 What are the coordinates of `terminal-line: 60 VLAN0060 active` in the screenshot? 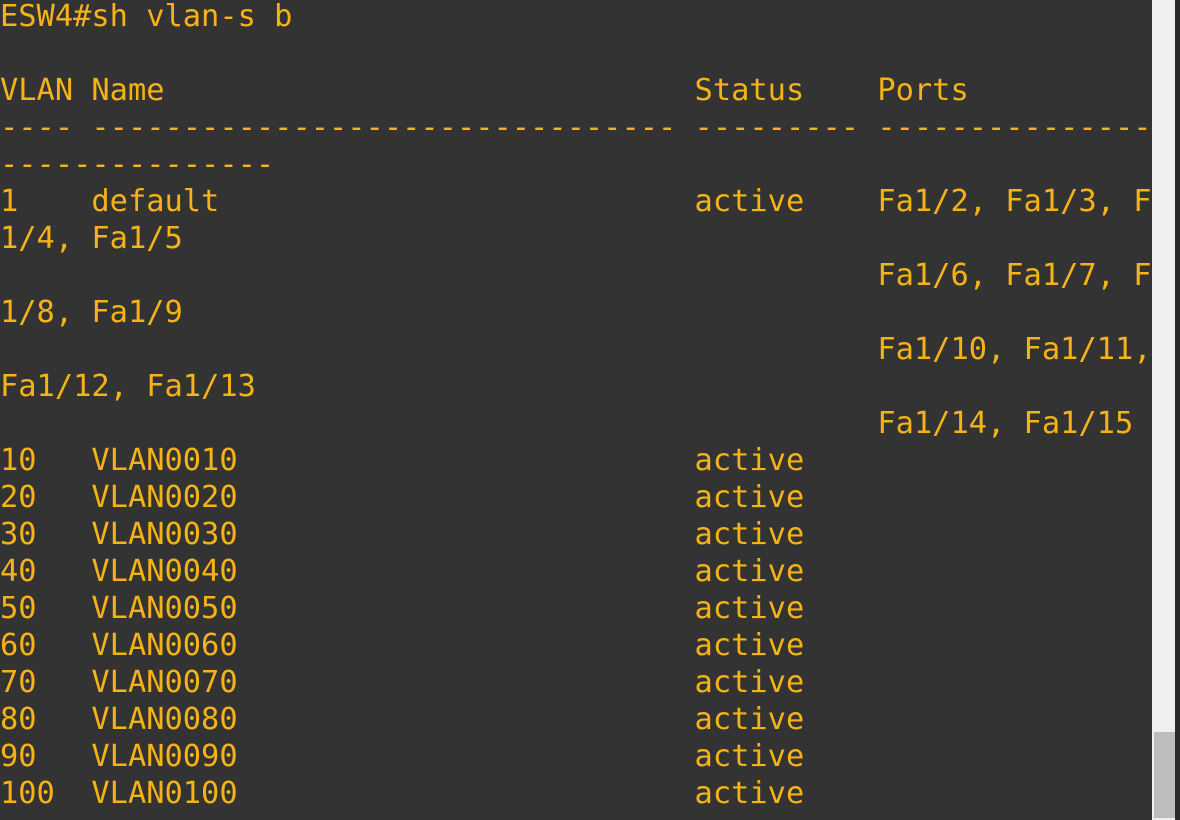 It's located at (439, 645).